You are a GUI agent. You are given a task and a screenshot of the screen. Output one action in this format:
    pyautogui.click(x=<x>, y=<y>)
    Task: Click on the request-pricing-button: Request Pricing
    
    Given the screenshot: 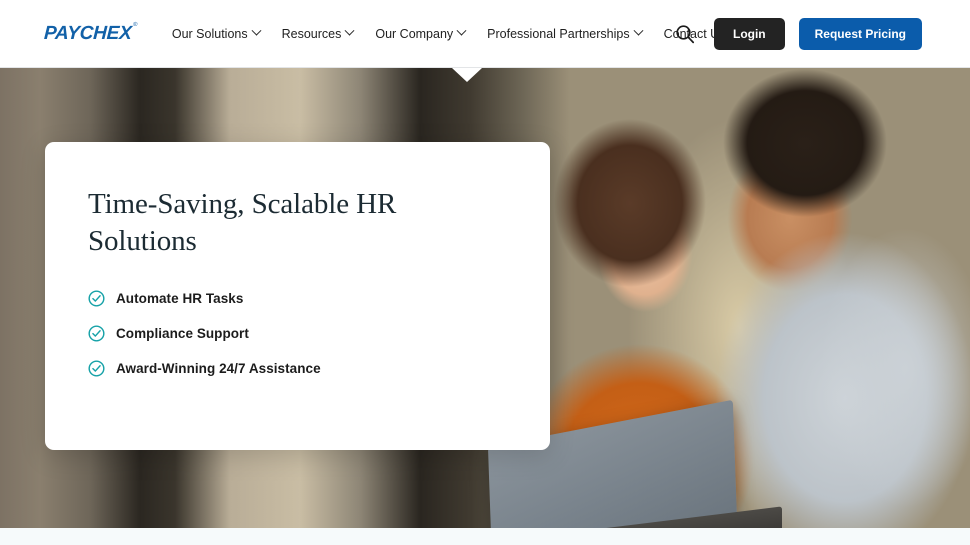 What is the action you would take?
    pyautogui.click(x=860, y=34)
    